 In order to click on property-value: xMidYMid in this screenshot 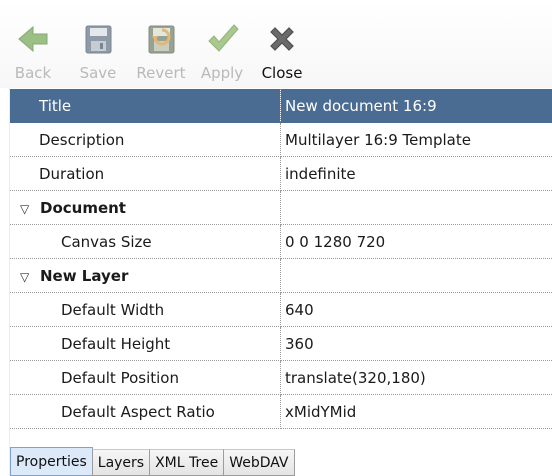, I will do `click(416, 411)`.